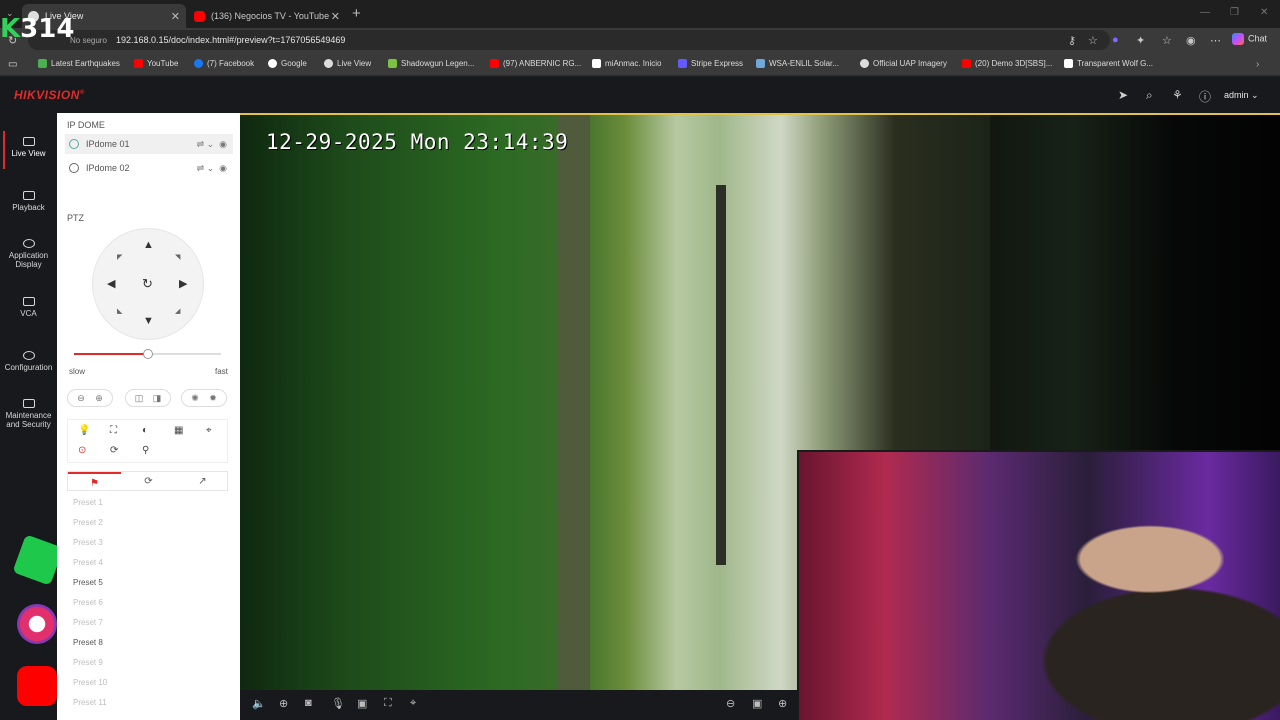 The height and width of the screenshot is (720, 1280). I want to click on tab-patrols: ⟳, so click(148, 481).